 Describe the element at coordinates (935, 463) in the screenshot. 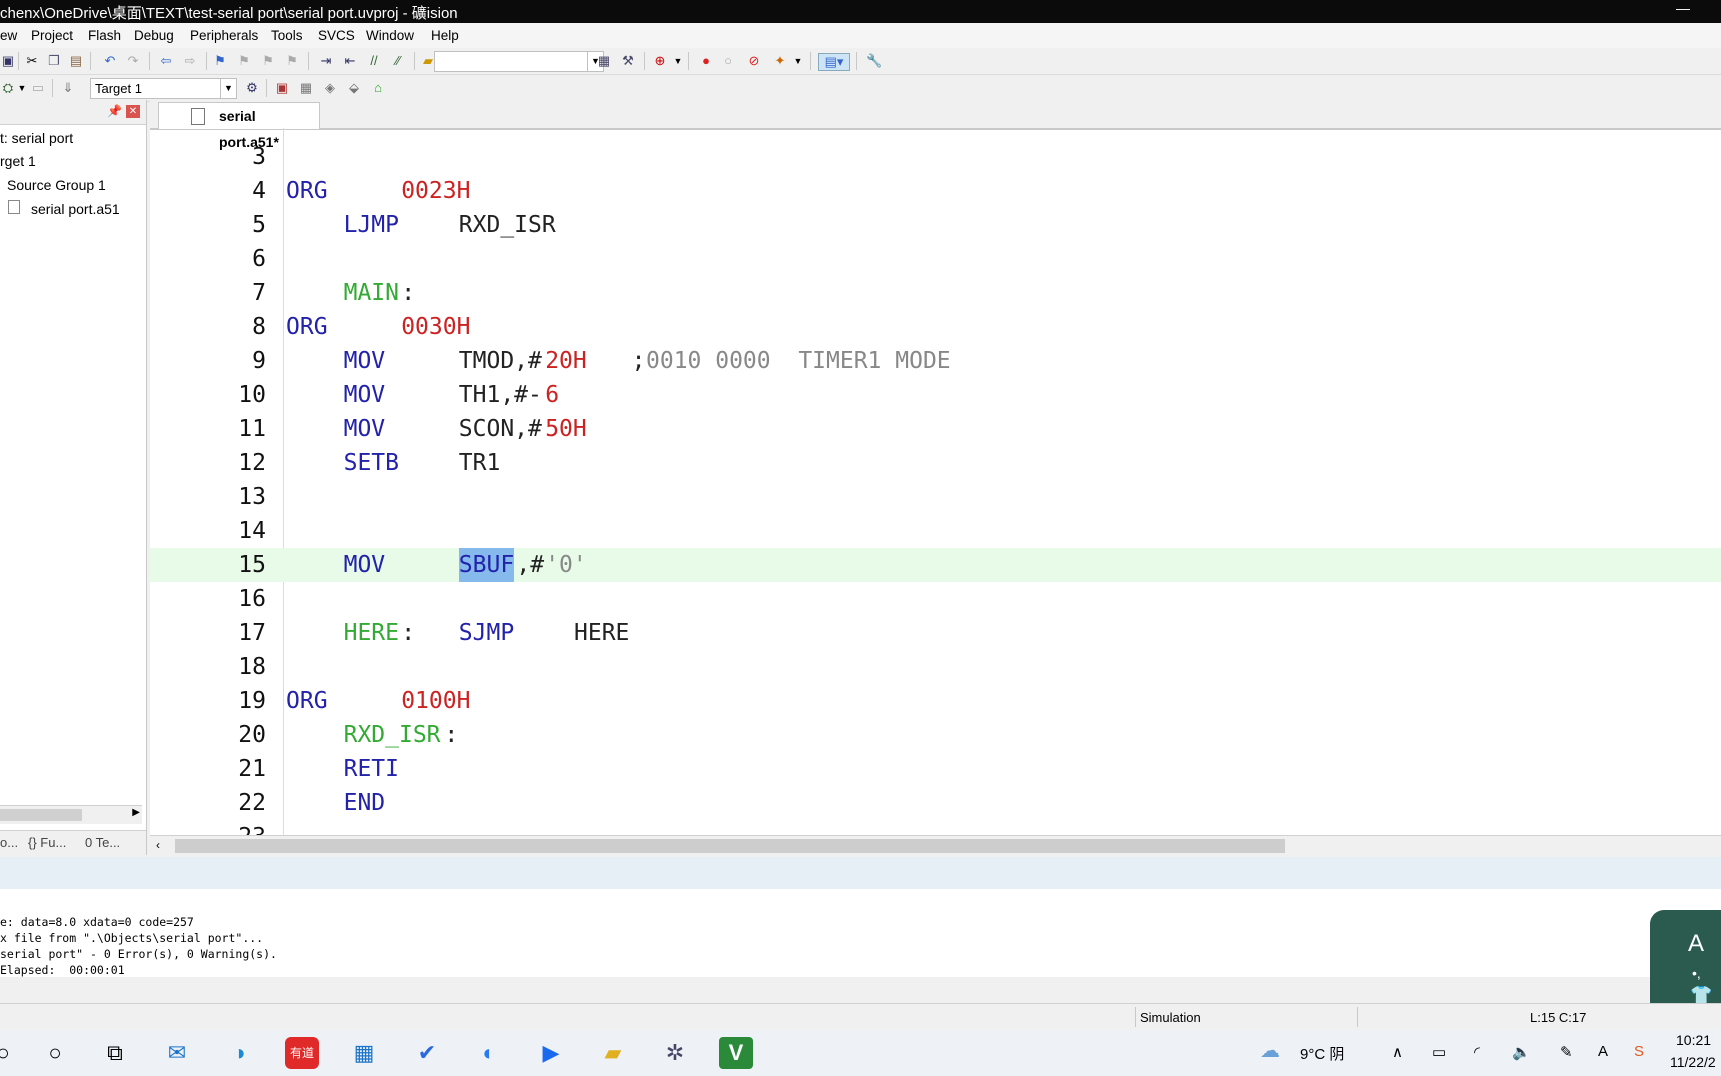

I see `code-line: 12 SETB TR1` at that location.